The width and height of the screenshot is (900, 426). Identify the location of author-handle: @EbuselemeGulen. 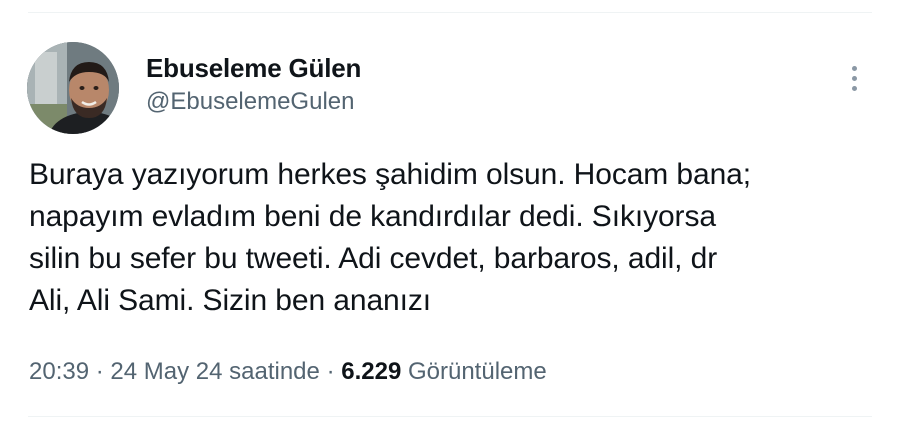
(250, 102).